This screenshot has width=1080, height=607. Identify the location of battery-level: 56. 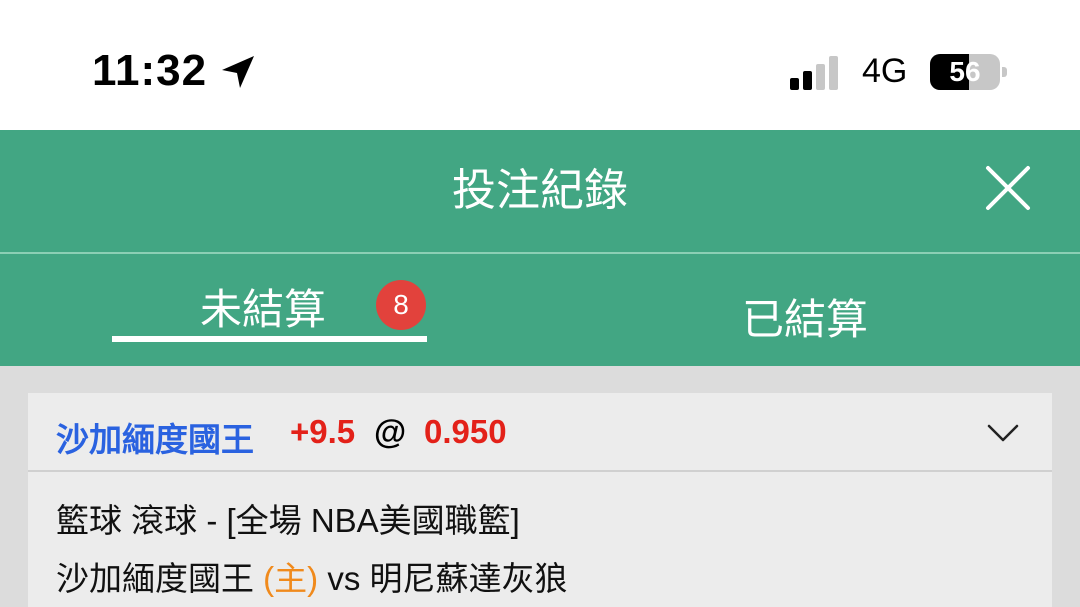
(965, 71).